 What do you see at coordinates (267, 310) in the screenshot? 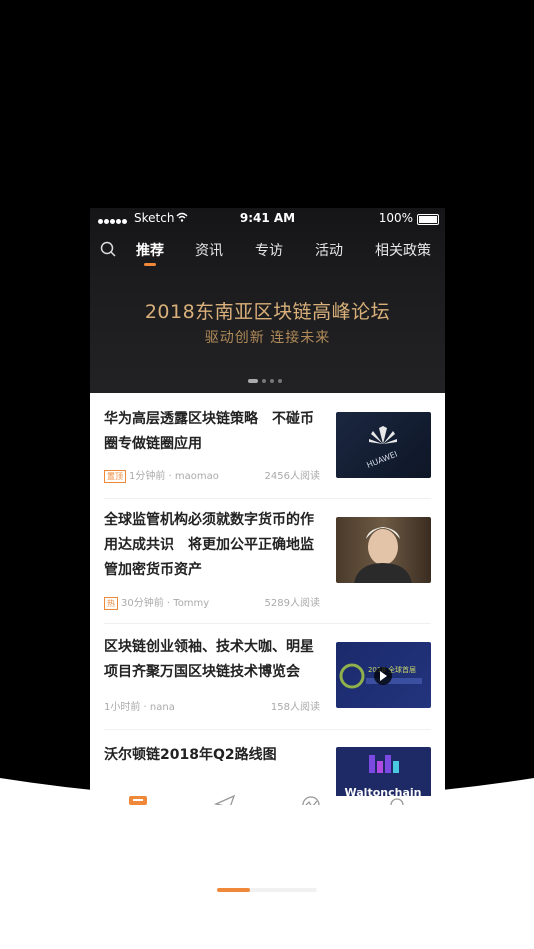
I see `banner-title: 2018东南亚区块链高峰论坛` at bounding box center [267, 310].